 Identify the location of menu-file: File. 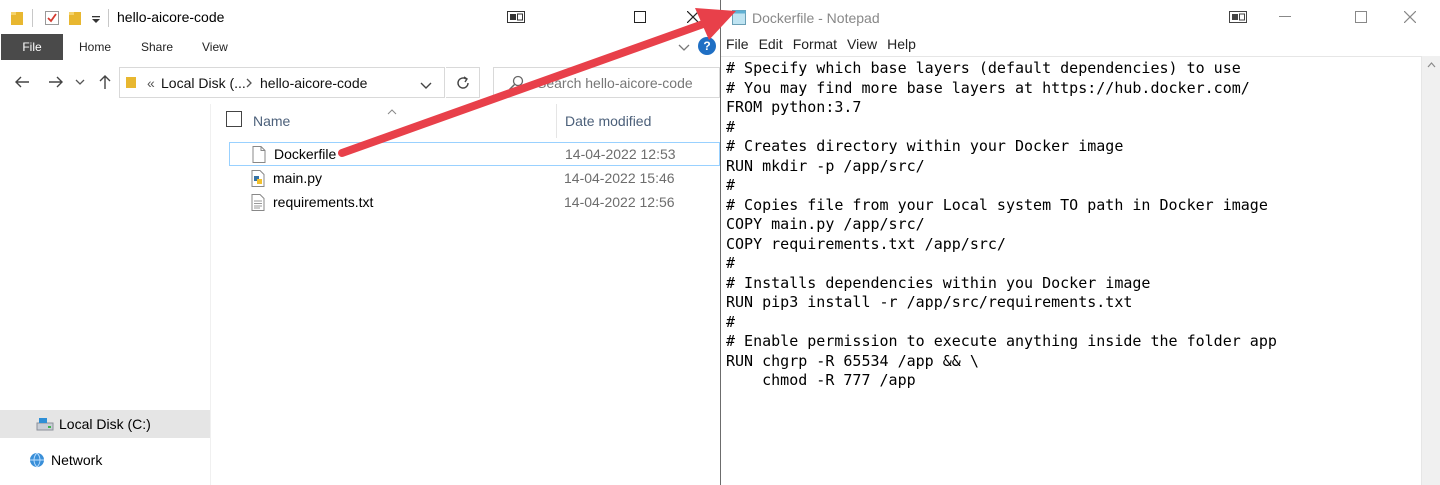
(737, 46).